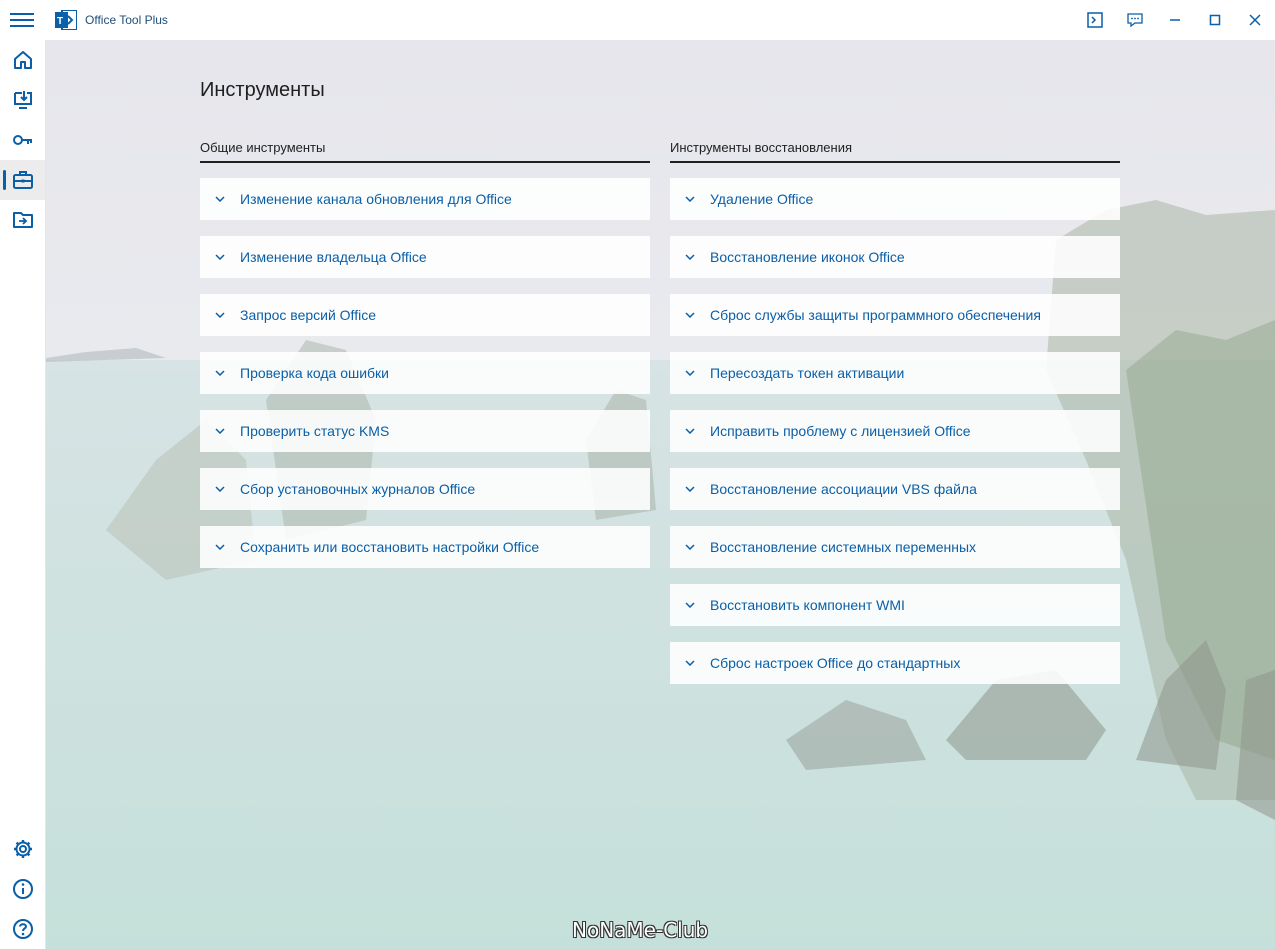  I want to click on sidebar-item-settings, so click(22, 849).